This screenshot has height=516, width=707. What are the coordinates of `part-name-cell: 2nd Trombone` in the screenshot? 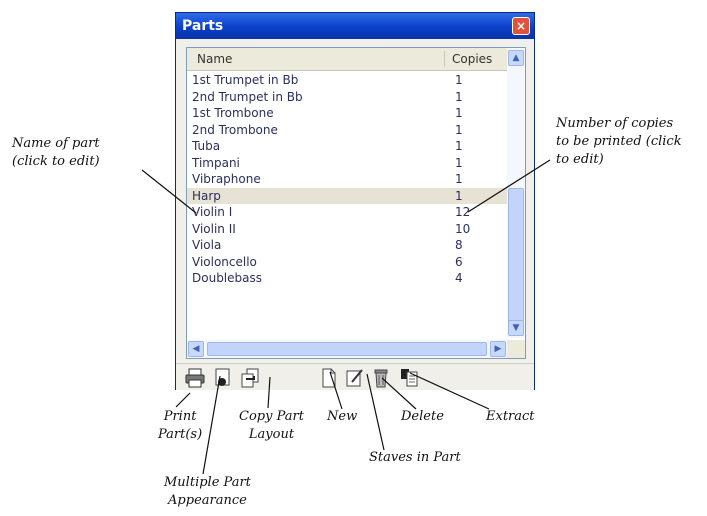 It's located at (235, 130).